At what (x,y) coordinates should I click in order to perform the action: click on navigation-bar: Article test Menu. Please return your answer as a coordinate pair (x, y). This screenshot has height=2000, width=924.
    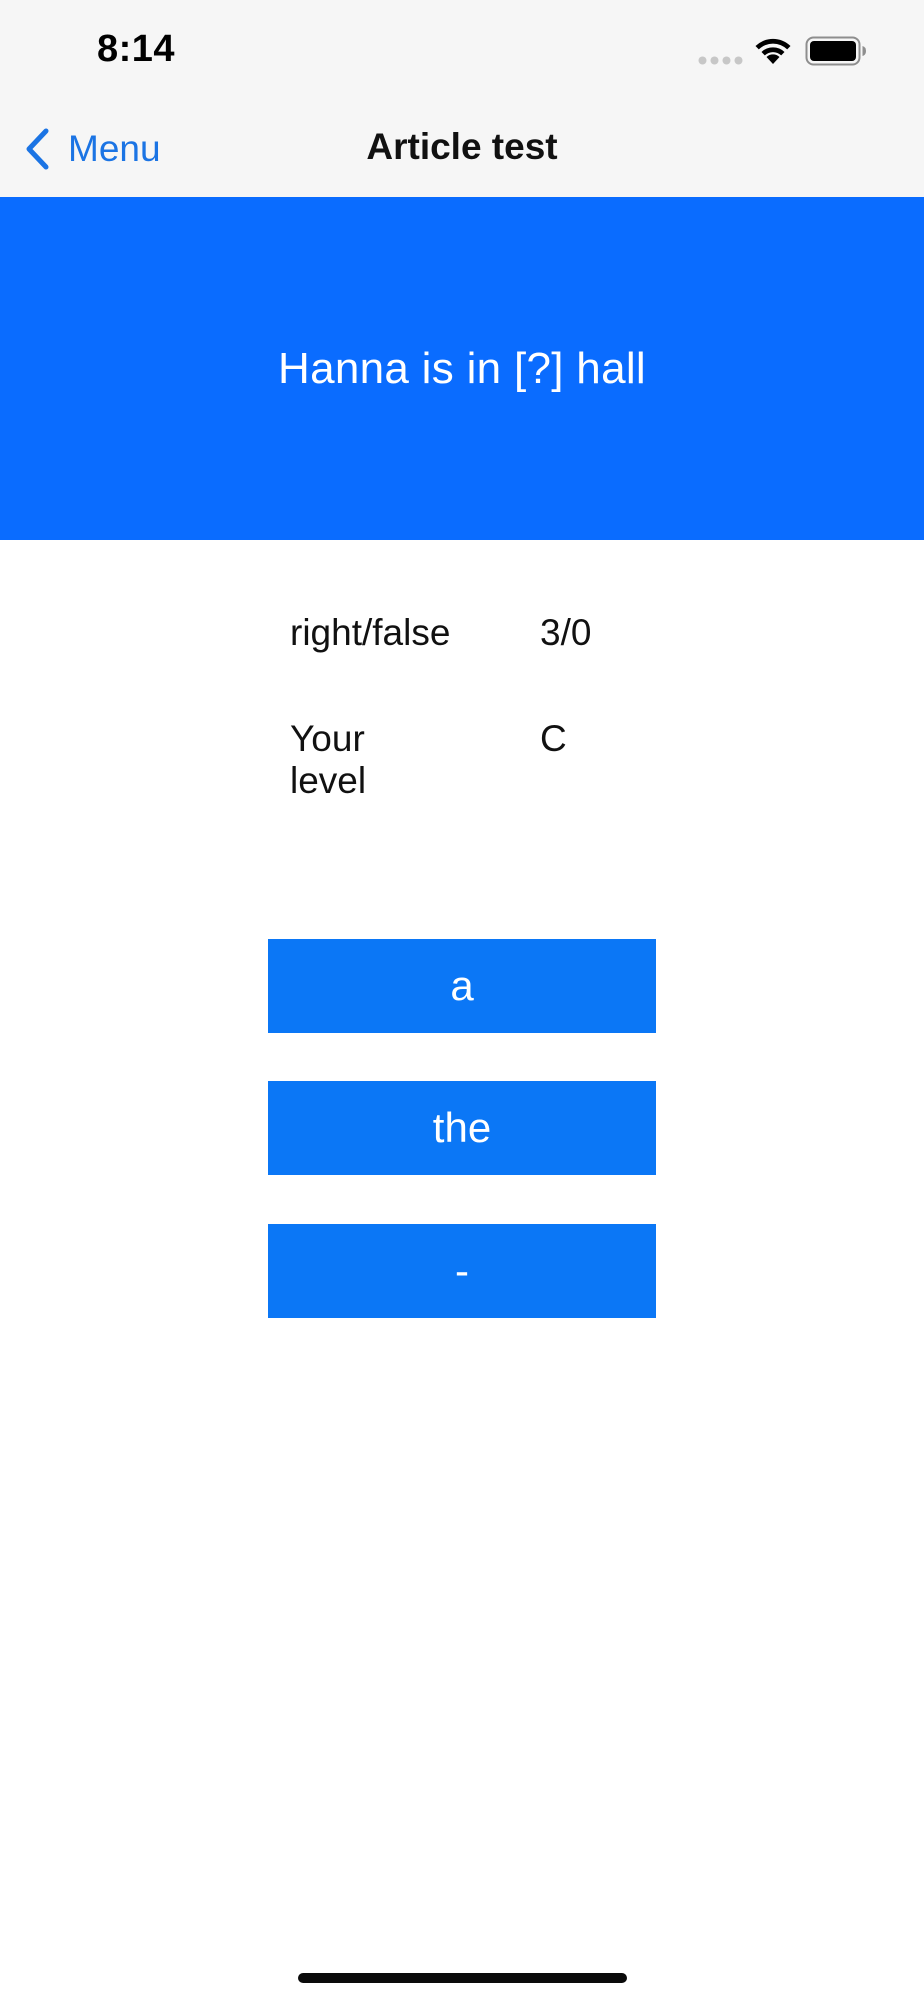
    Looking at the image, I should click on (462, 148).